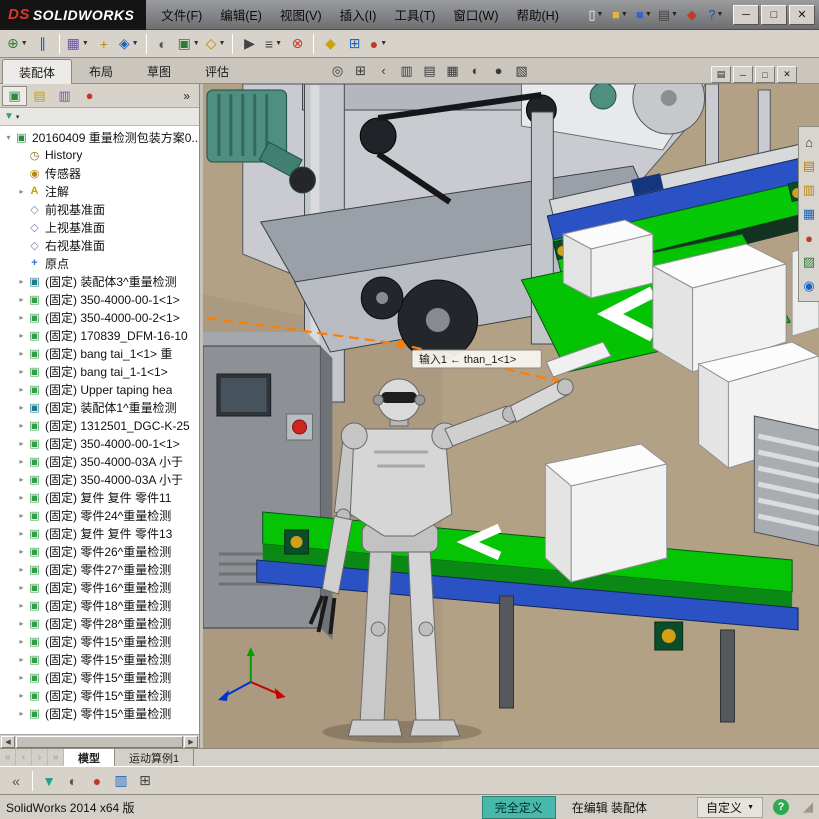  What do you see at coordinates (99, 389) in the screenshot?
I see `tree-item: ▸ ▣ (固定) Upper taping hea` at bounding box center [99, 389].